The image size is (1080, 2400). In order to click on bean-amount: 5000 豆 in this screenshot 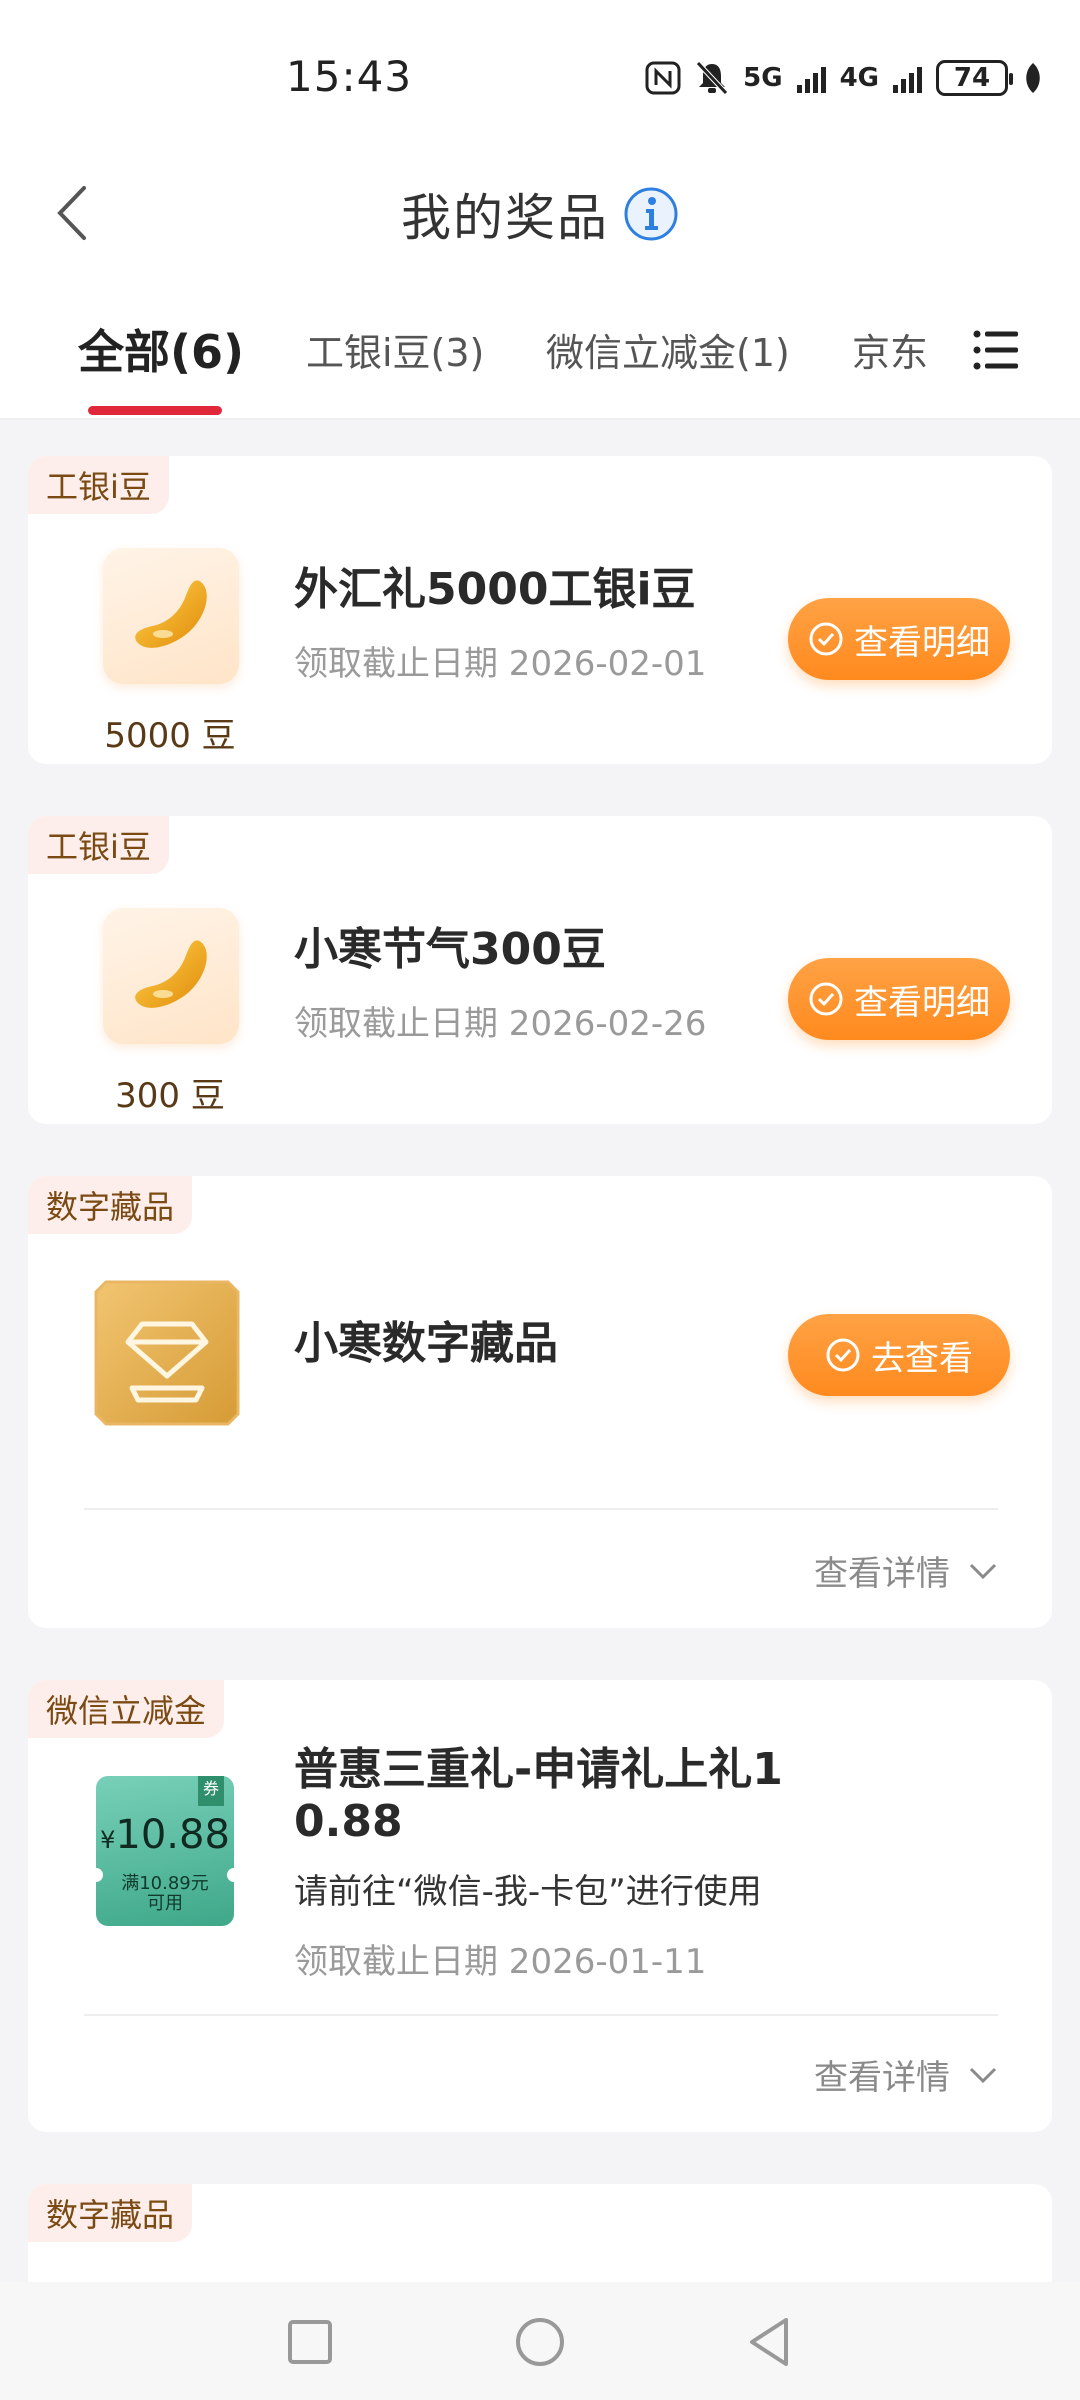, I will do `click(170, 736)`.